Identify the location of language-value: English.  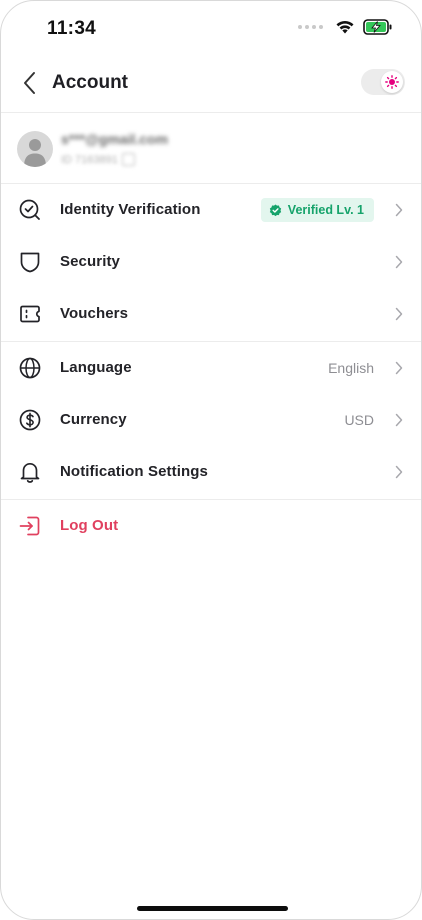
(351, 368).